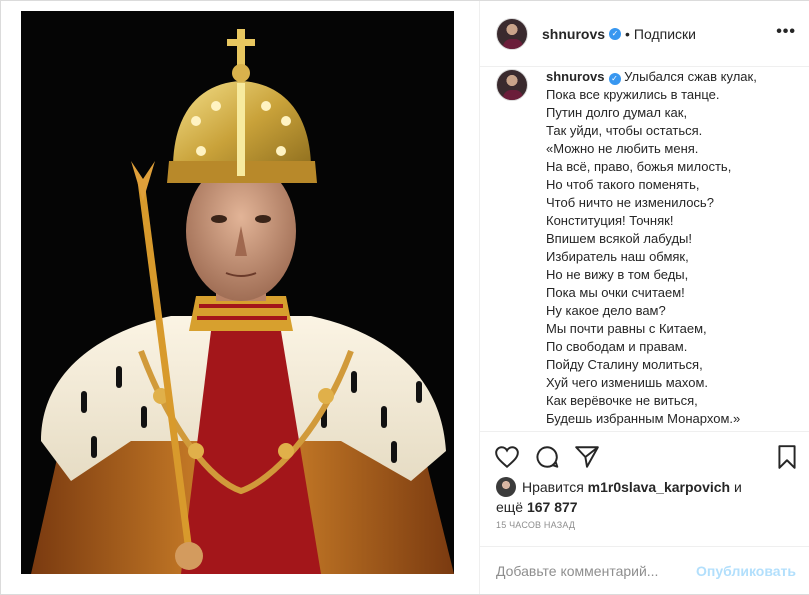  I want to click on caption-line: Но чтоб такого поменять,, so click(623, 184).